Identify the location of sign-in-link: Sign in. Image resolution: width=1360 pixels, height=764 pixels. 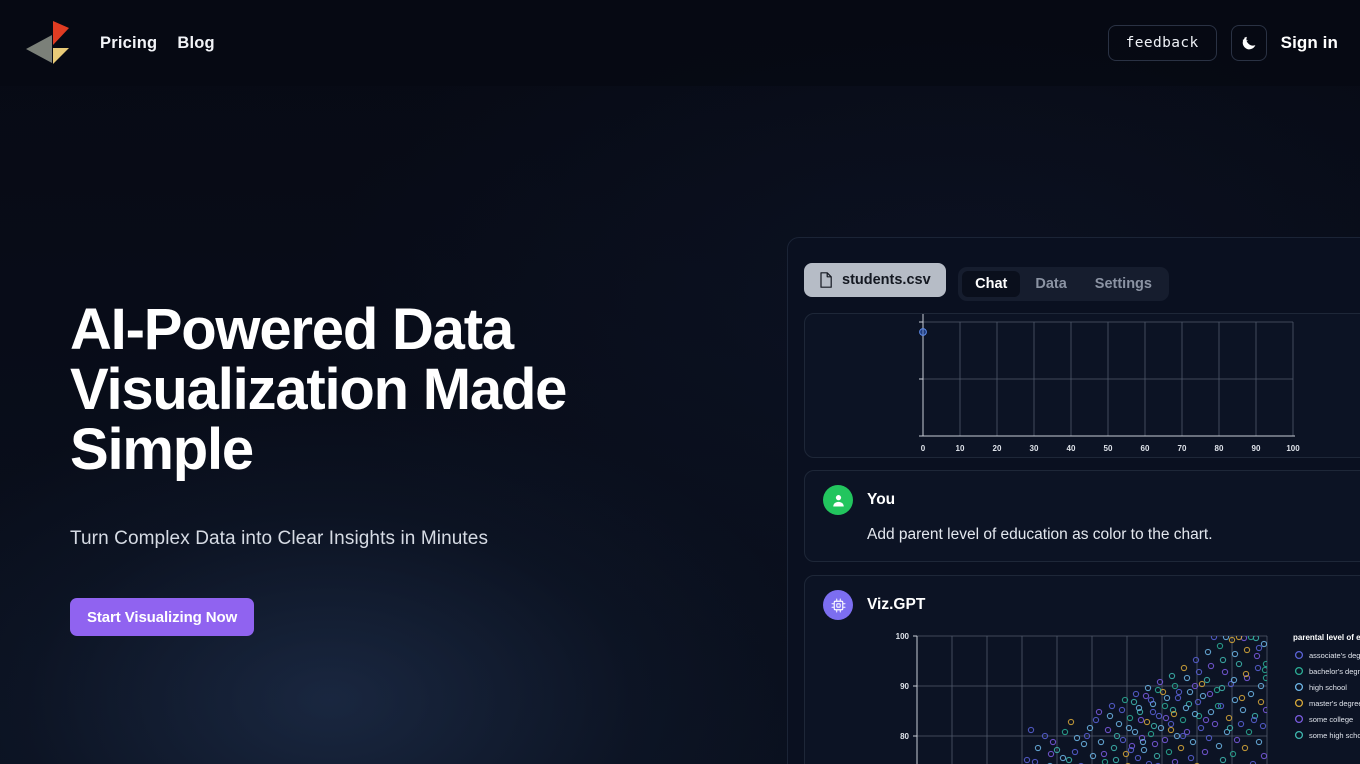
(1309, 43).